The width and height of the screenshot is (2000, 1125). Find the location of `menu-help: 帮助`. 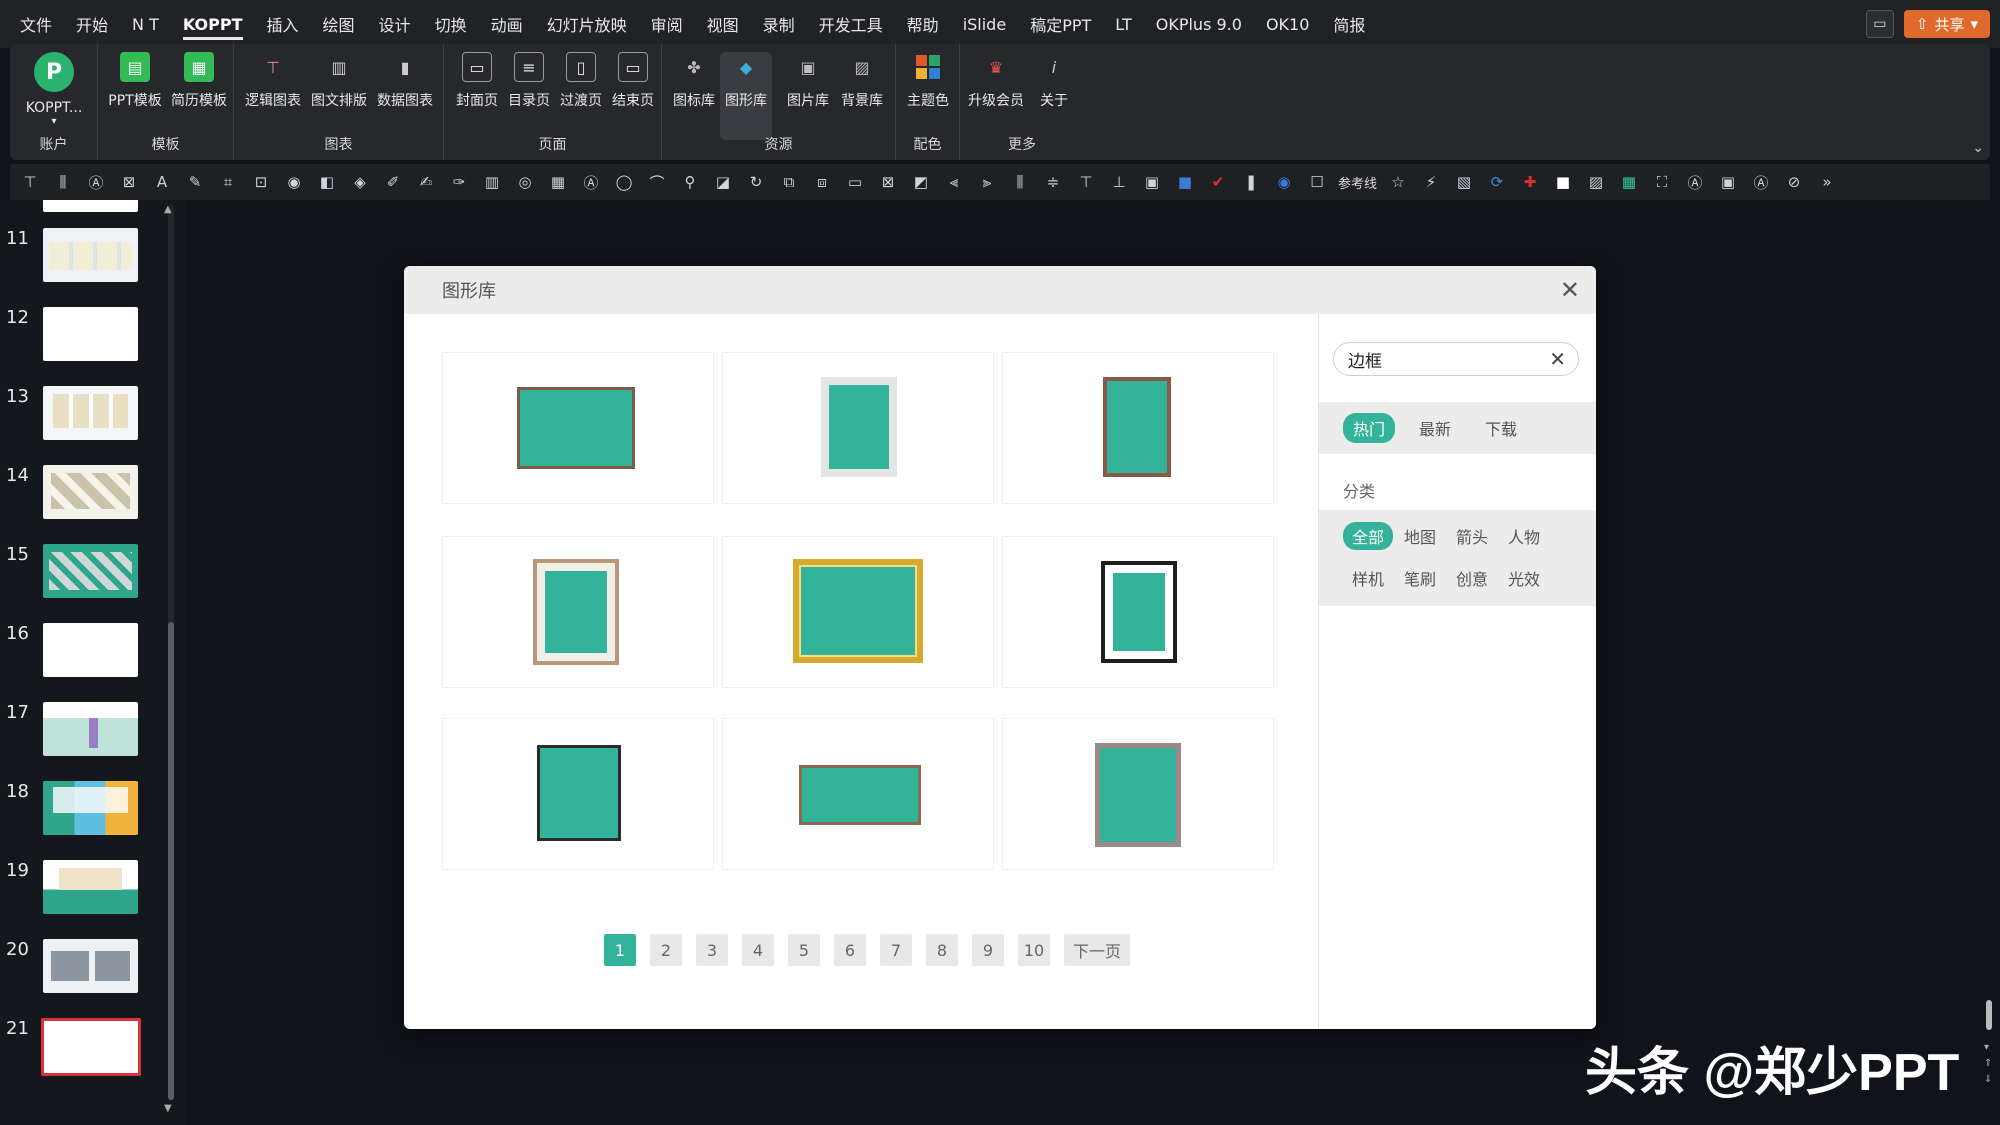

menu-help: 帮助 is located at coordinates (923, 24).